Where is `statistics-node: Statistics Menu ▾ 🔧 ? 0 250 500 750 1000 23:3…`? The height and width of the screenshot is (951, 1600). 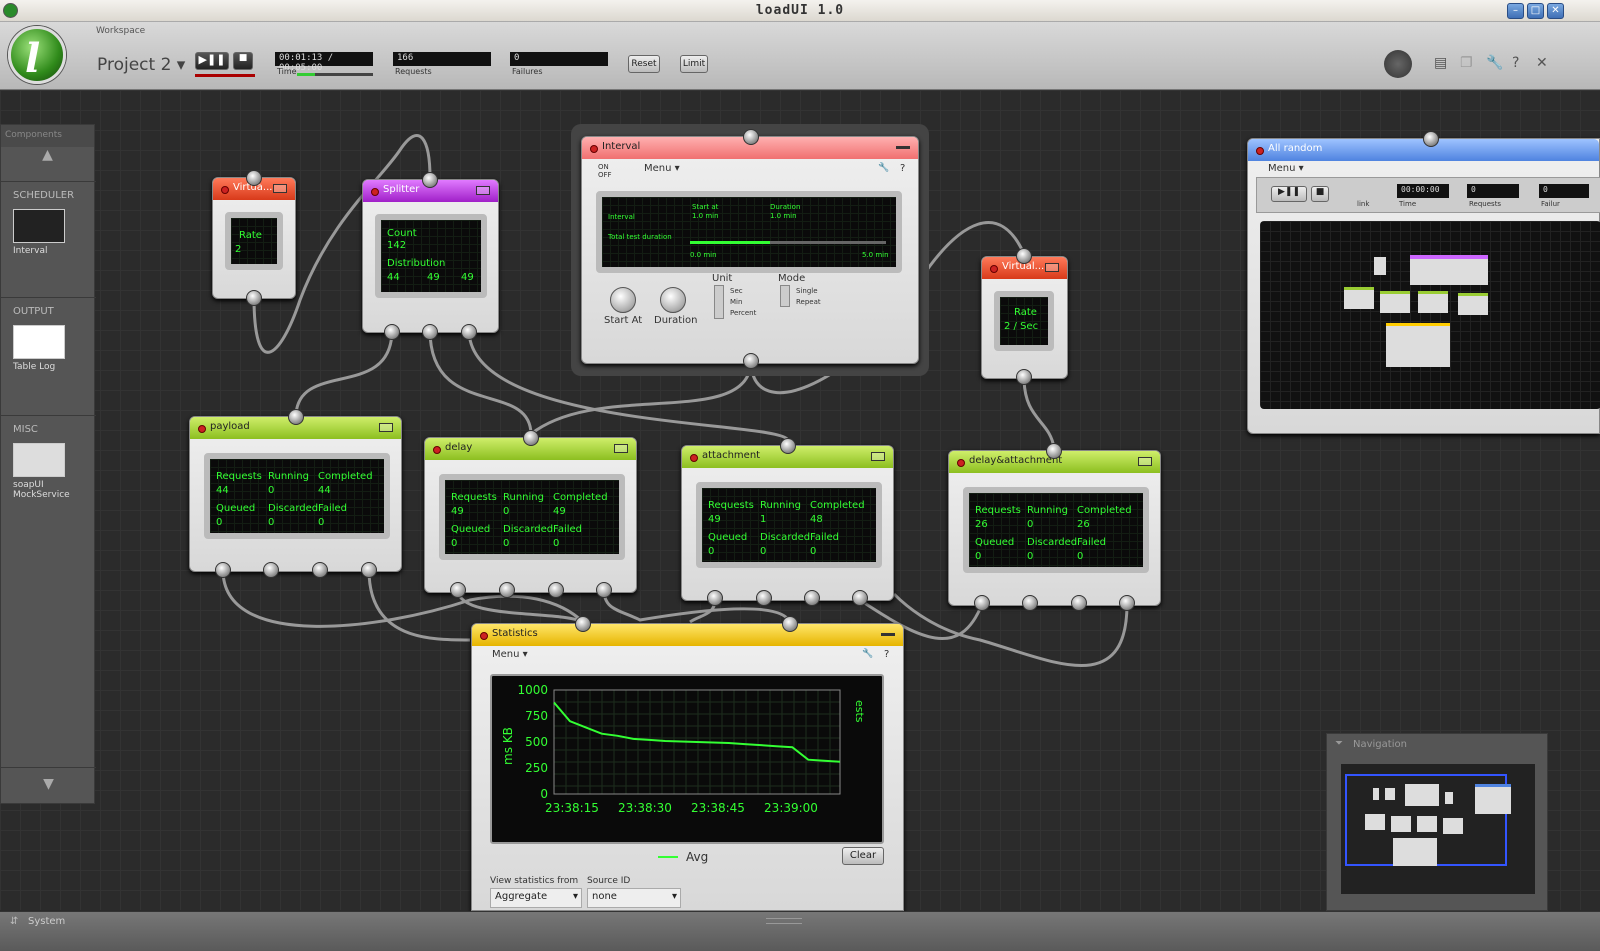 statistics-node: Statistics Menu ▾ 🔧 ? 0 250 500 750 1000 23:3… is located at coordinates (687, 767).